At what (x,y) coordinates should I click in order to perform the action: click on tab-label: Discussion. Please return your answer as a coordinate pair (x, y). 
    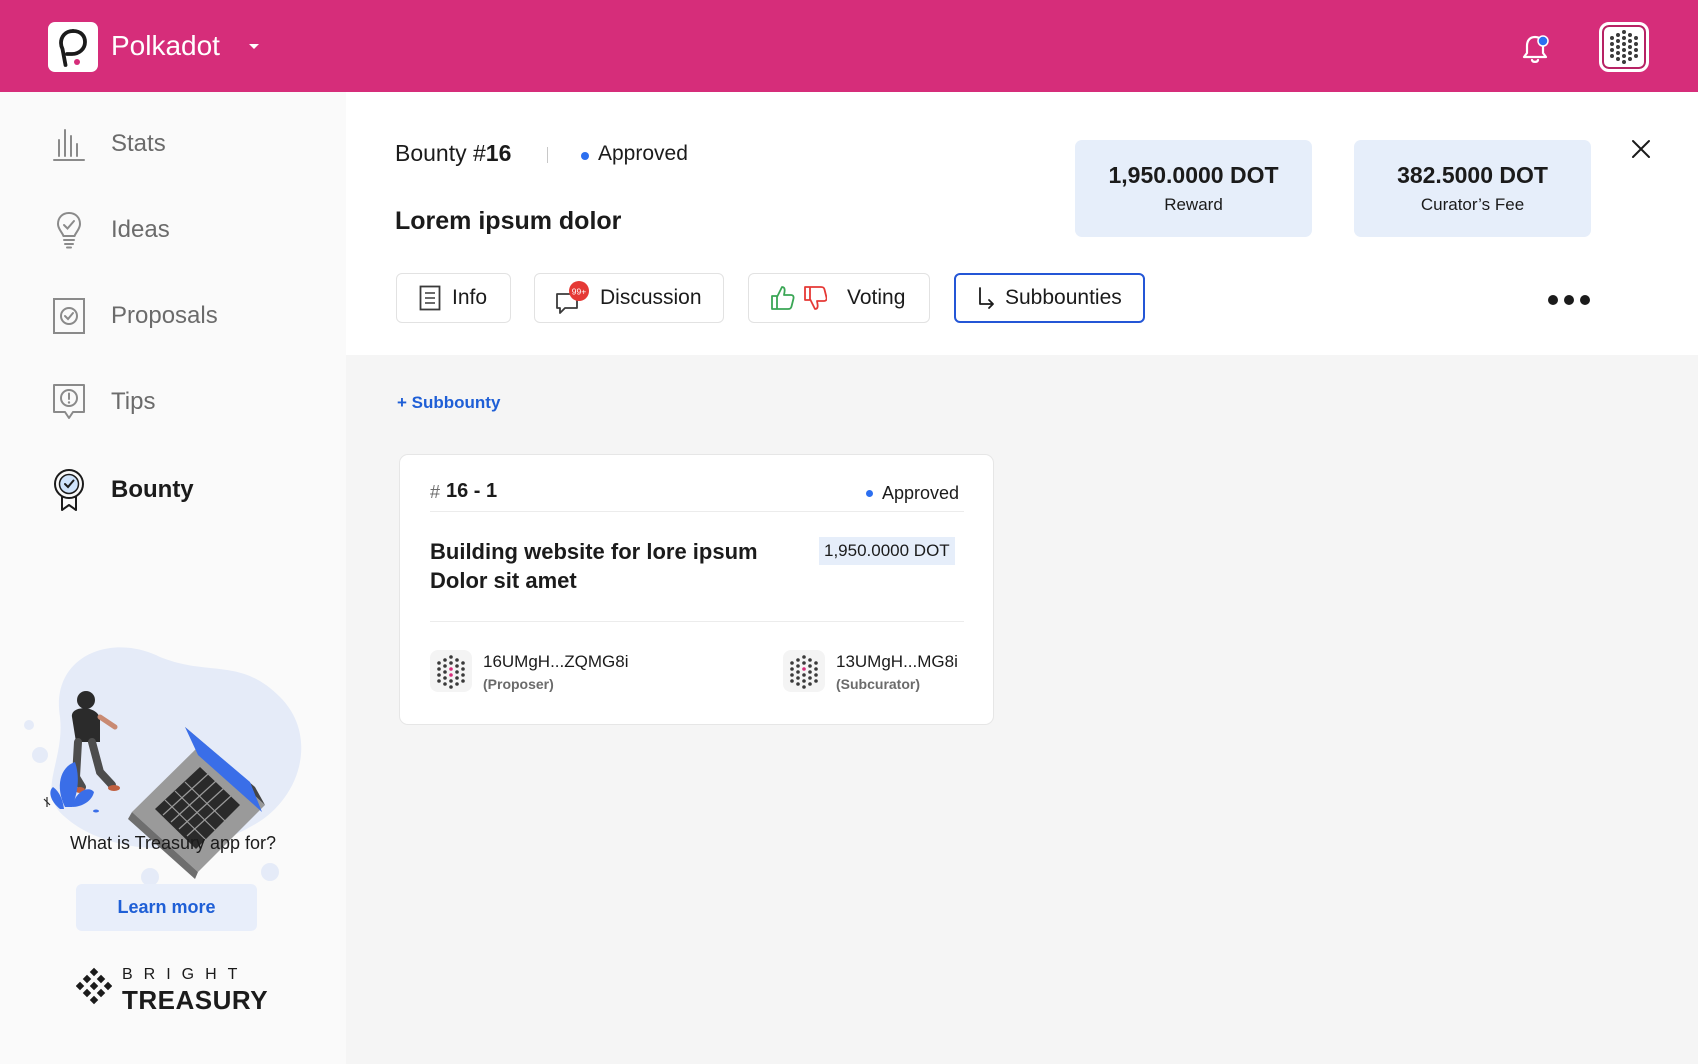
    Looking at the image, I should click on (651, 297).